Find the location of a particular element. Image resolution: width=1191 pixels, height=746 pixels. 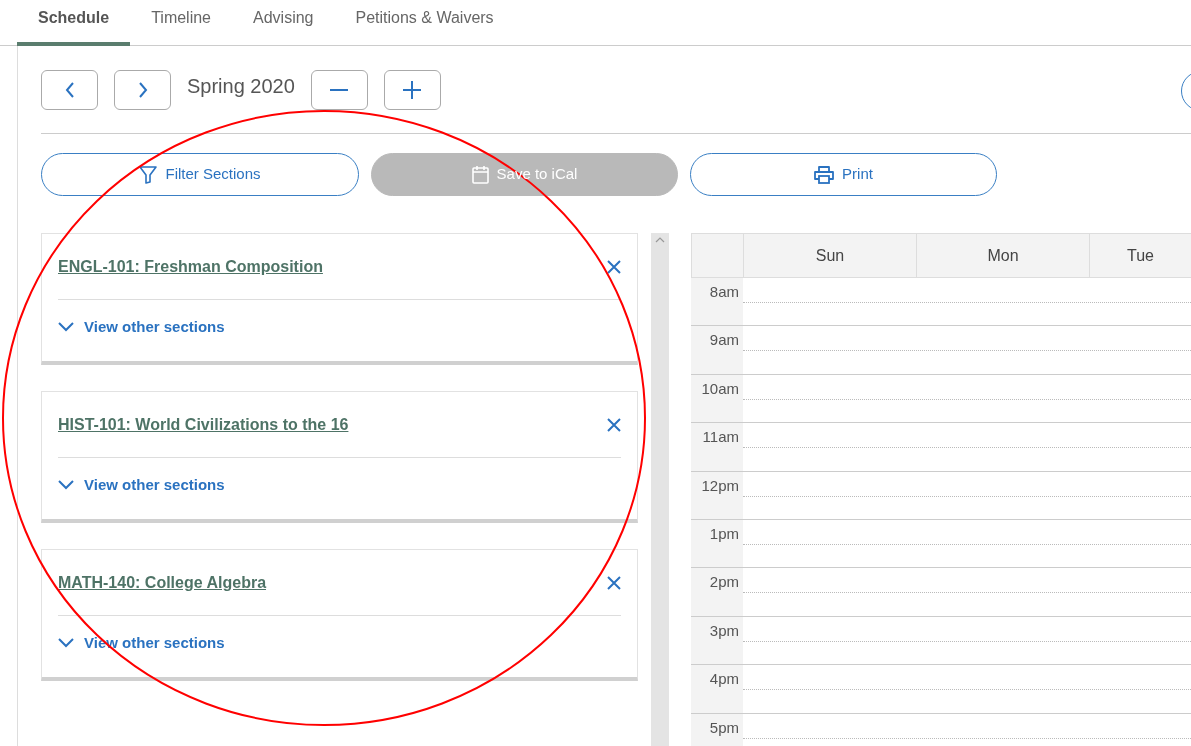

action-button: Print is located at coordinates (843, 174).